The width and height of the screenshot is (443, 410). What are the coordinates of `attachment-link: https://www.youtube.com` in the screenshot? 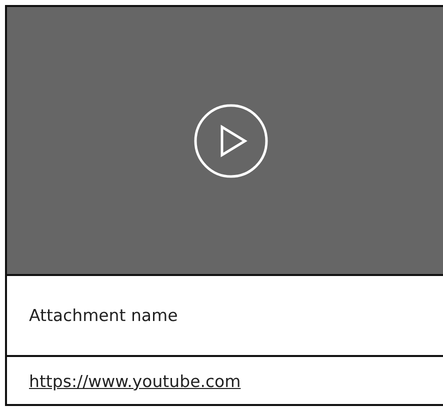 It's located at (135, 381).